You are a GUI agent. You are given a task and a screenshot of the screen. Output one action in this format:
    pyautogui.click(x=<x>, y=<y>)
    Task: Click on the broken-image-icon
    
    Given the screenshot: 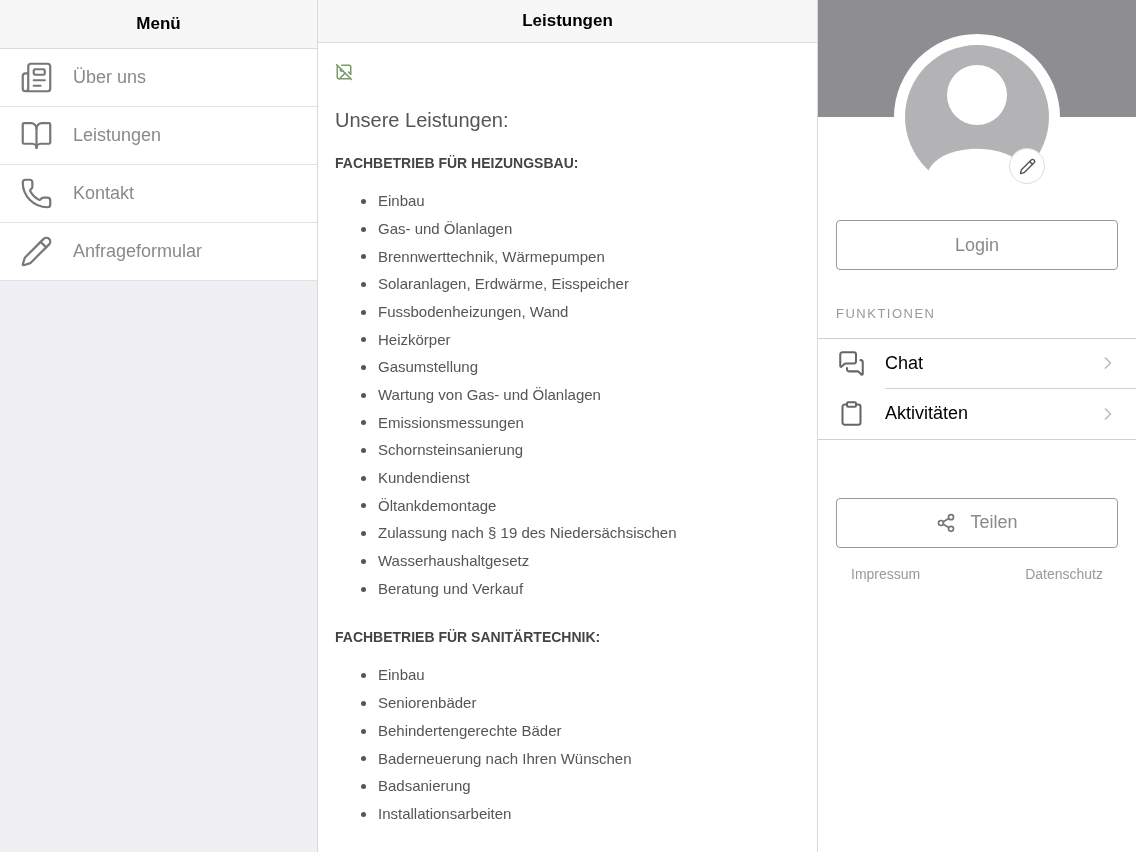 What is the action you would take?
    pyautogui.click(x=344, y=71)
    